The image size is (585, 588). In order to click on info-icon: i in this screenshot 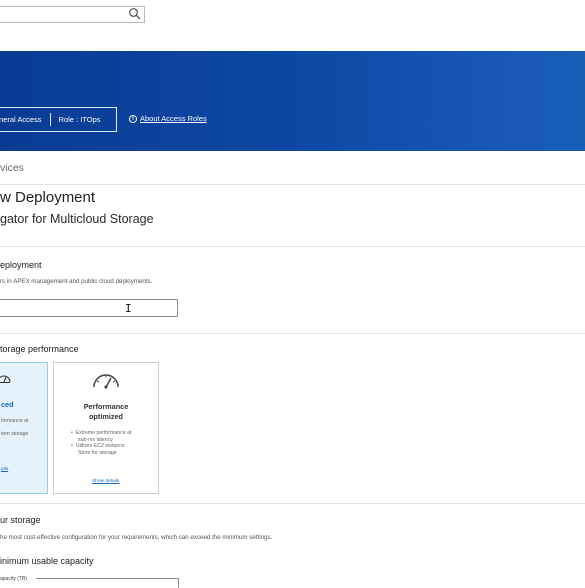, I will do `click(133, 118)`.